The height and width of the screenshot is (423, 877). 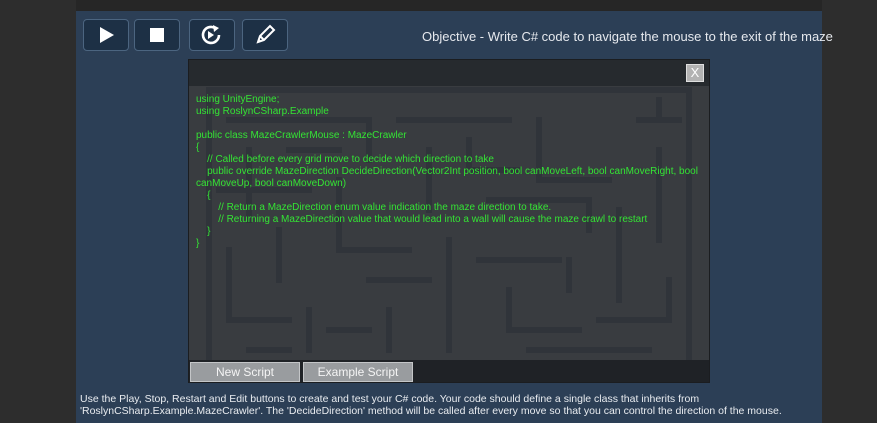 I want to click on stop-button, so click(x=157, y=35).